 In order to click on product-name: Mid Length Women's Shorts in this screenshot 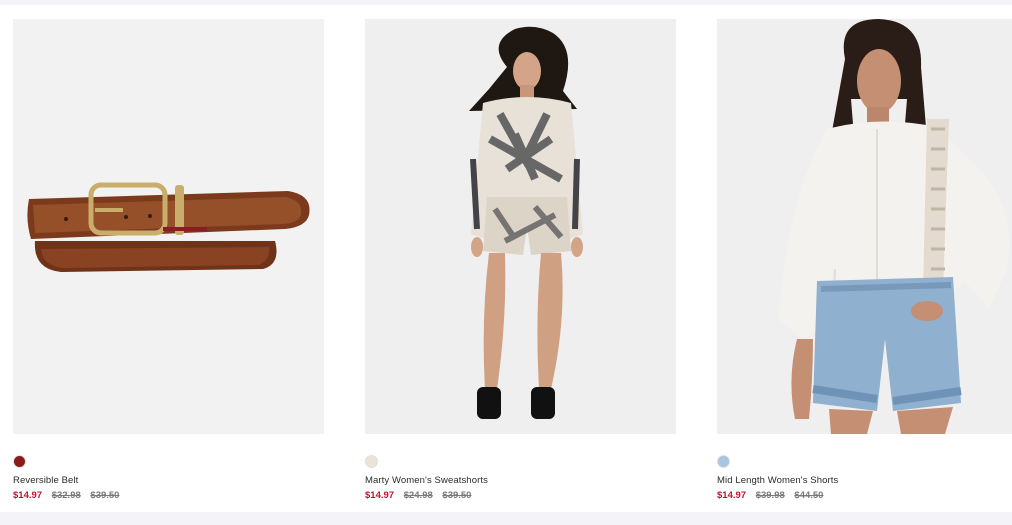, I will do `click(864, 480)`.